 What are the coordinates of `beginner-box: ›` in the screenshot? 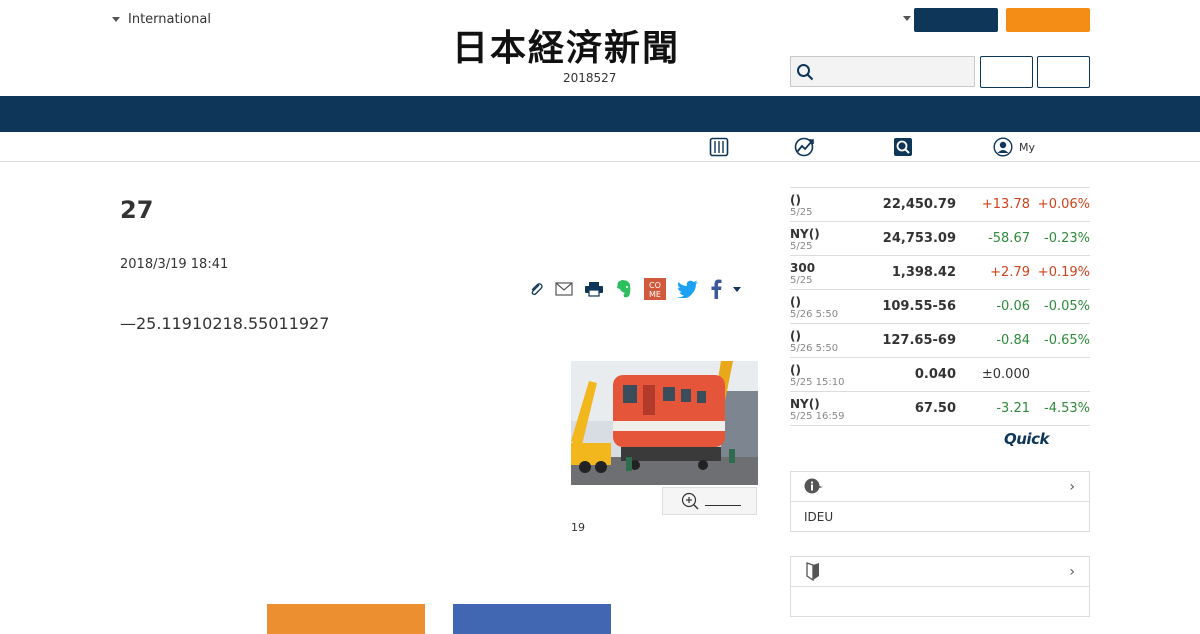 It's located at (940, 586).